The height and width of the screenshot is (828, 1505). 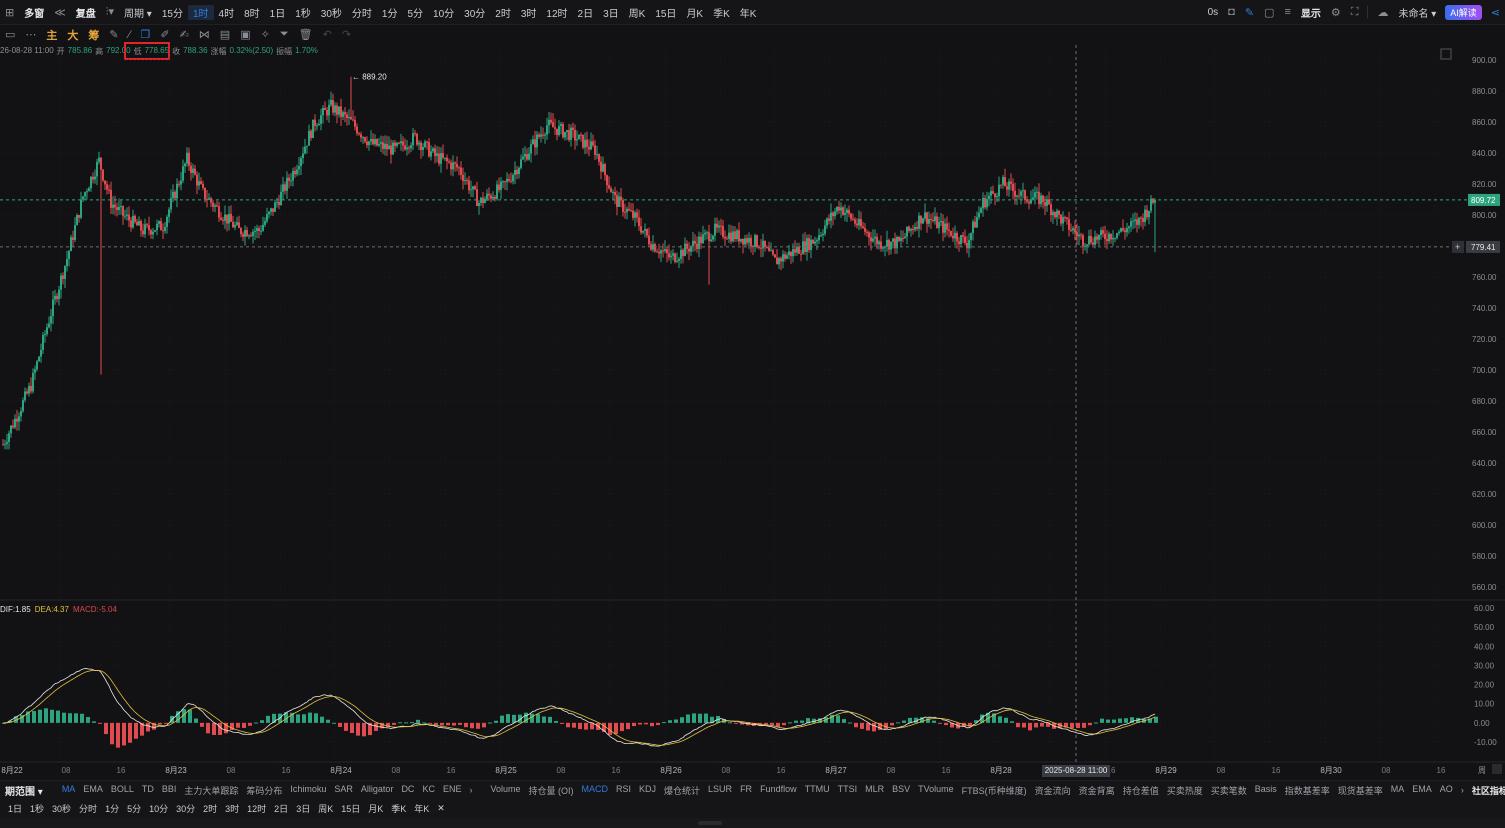 I want to click on main-indicator-8: SAR, so click(x=343, y=790).